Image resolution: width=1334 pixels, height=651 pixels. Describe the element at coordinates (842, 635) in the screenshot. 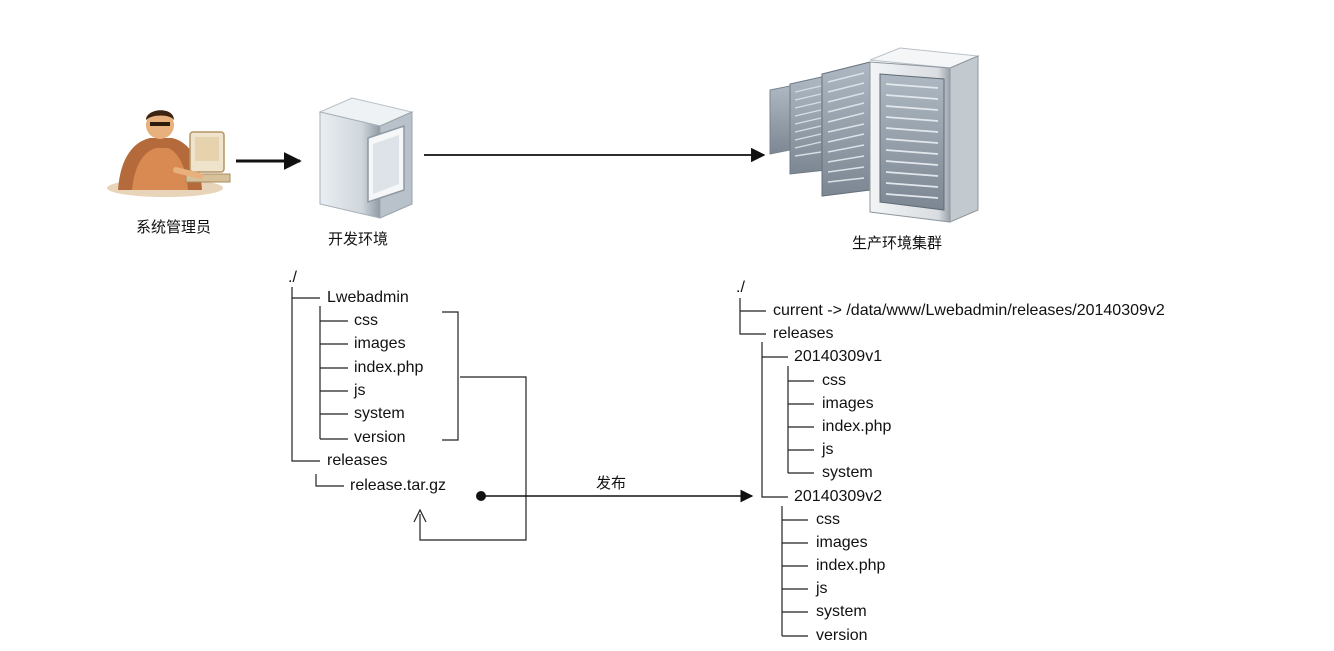

I see `prod-tree-file: version` at that location.